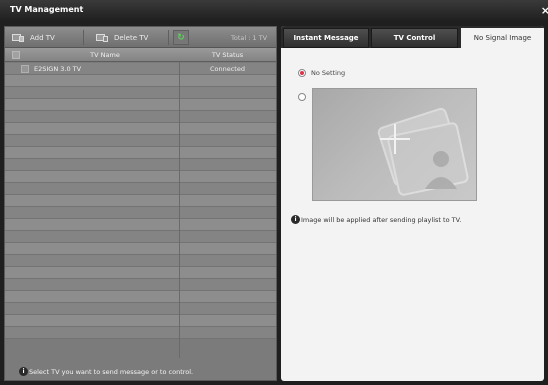 The height and width of the screenshot is (385, 548). Describe the element at coordinates (227, 69) in the screenshot. I see `tv-status-cell: Connected` at that location.